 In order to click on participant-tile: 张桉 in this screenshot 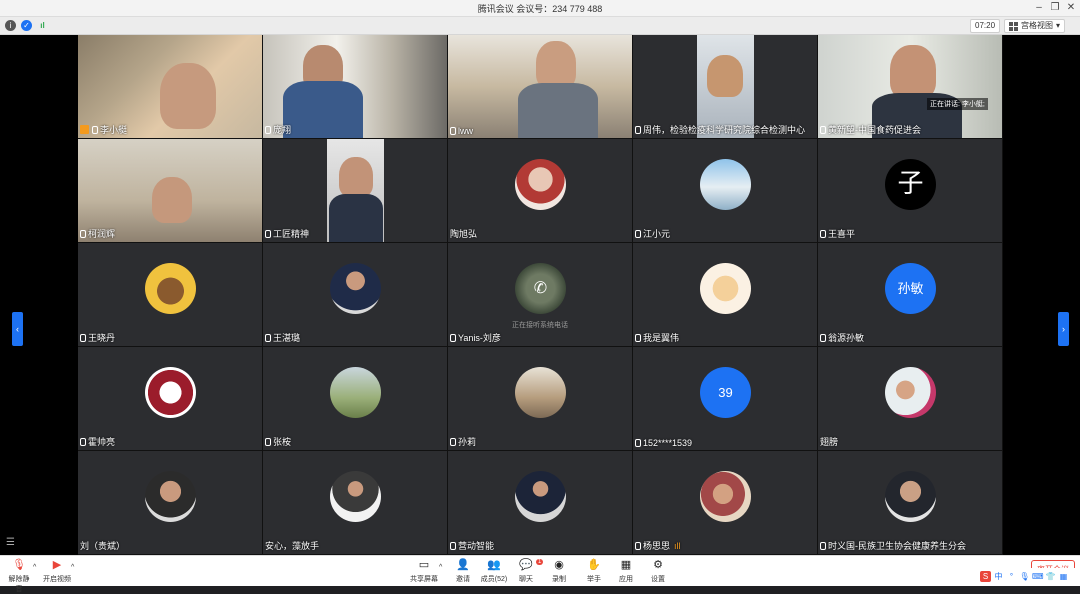, I will do `click(355, 398)`.